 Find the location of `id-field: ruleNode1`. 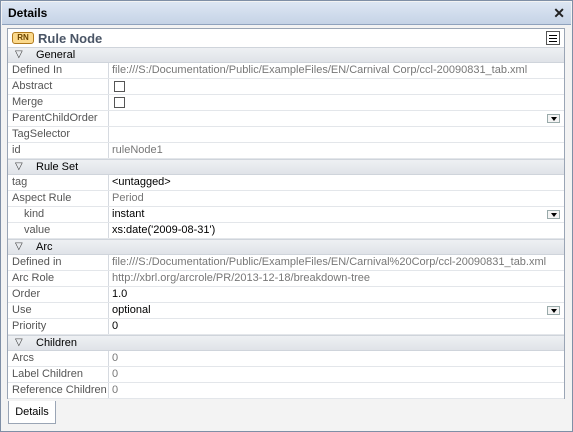

id-field: ruleNode1 is located at coordinates (337, 150).